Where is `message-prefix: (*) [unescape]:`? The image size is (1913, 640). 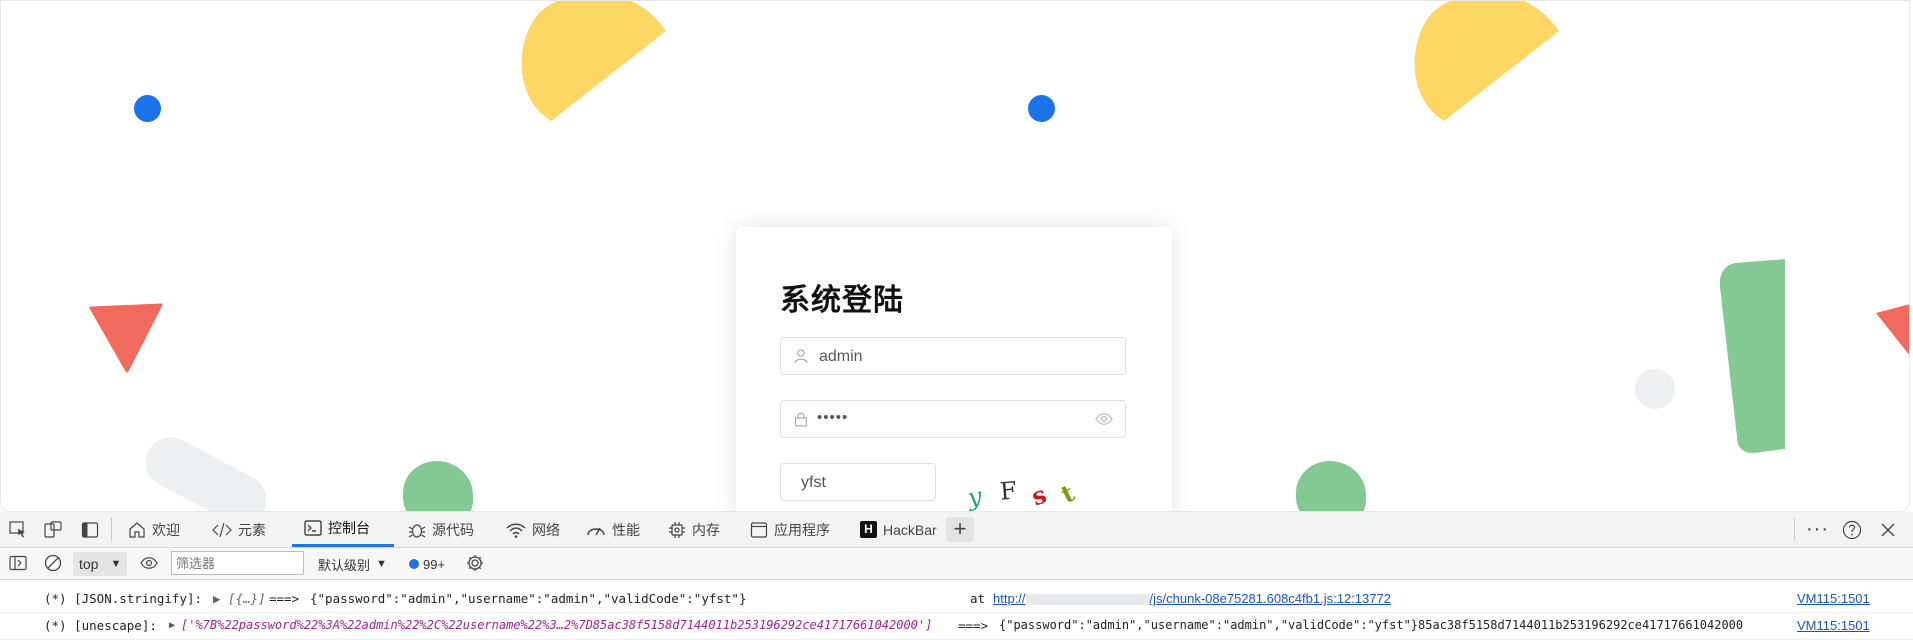 message-prefix: (*) [unescape]: is located at coordinates (100, 625).